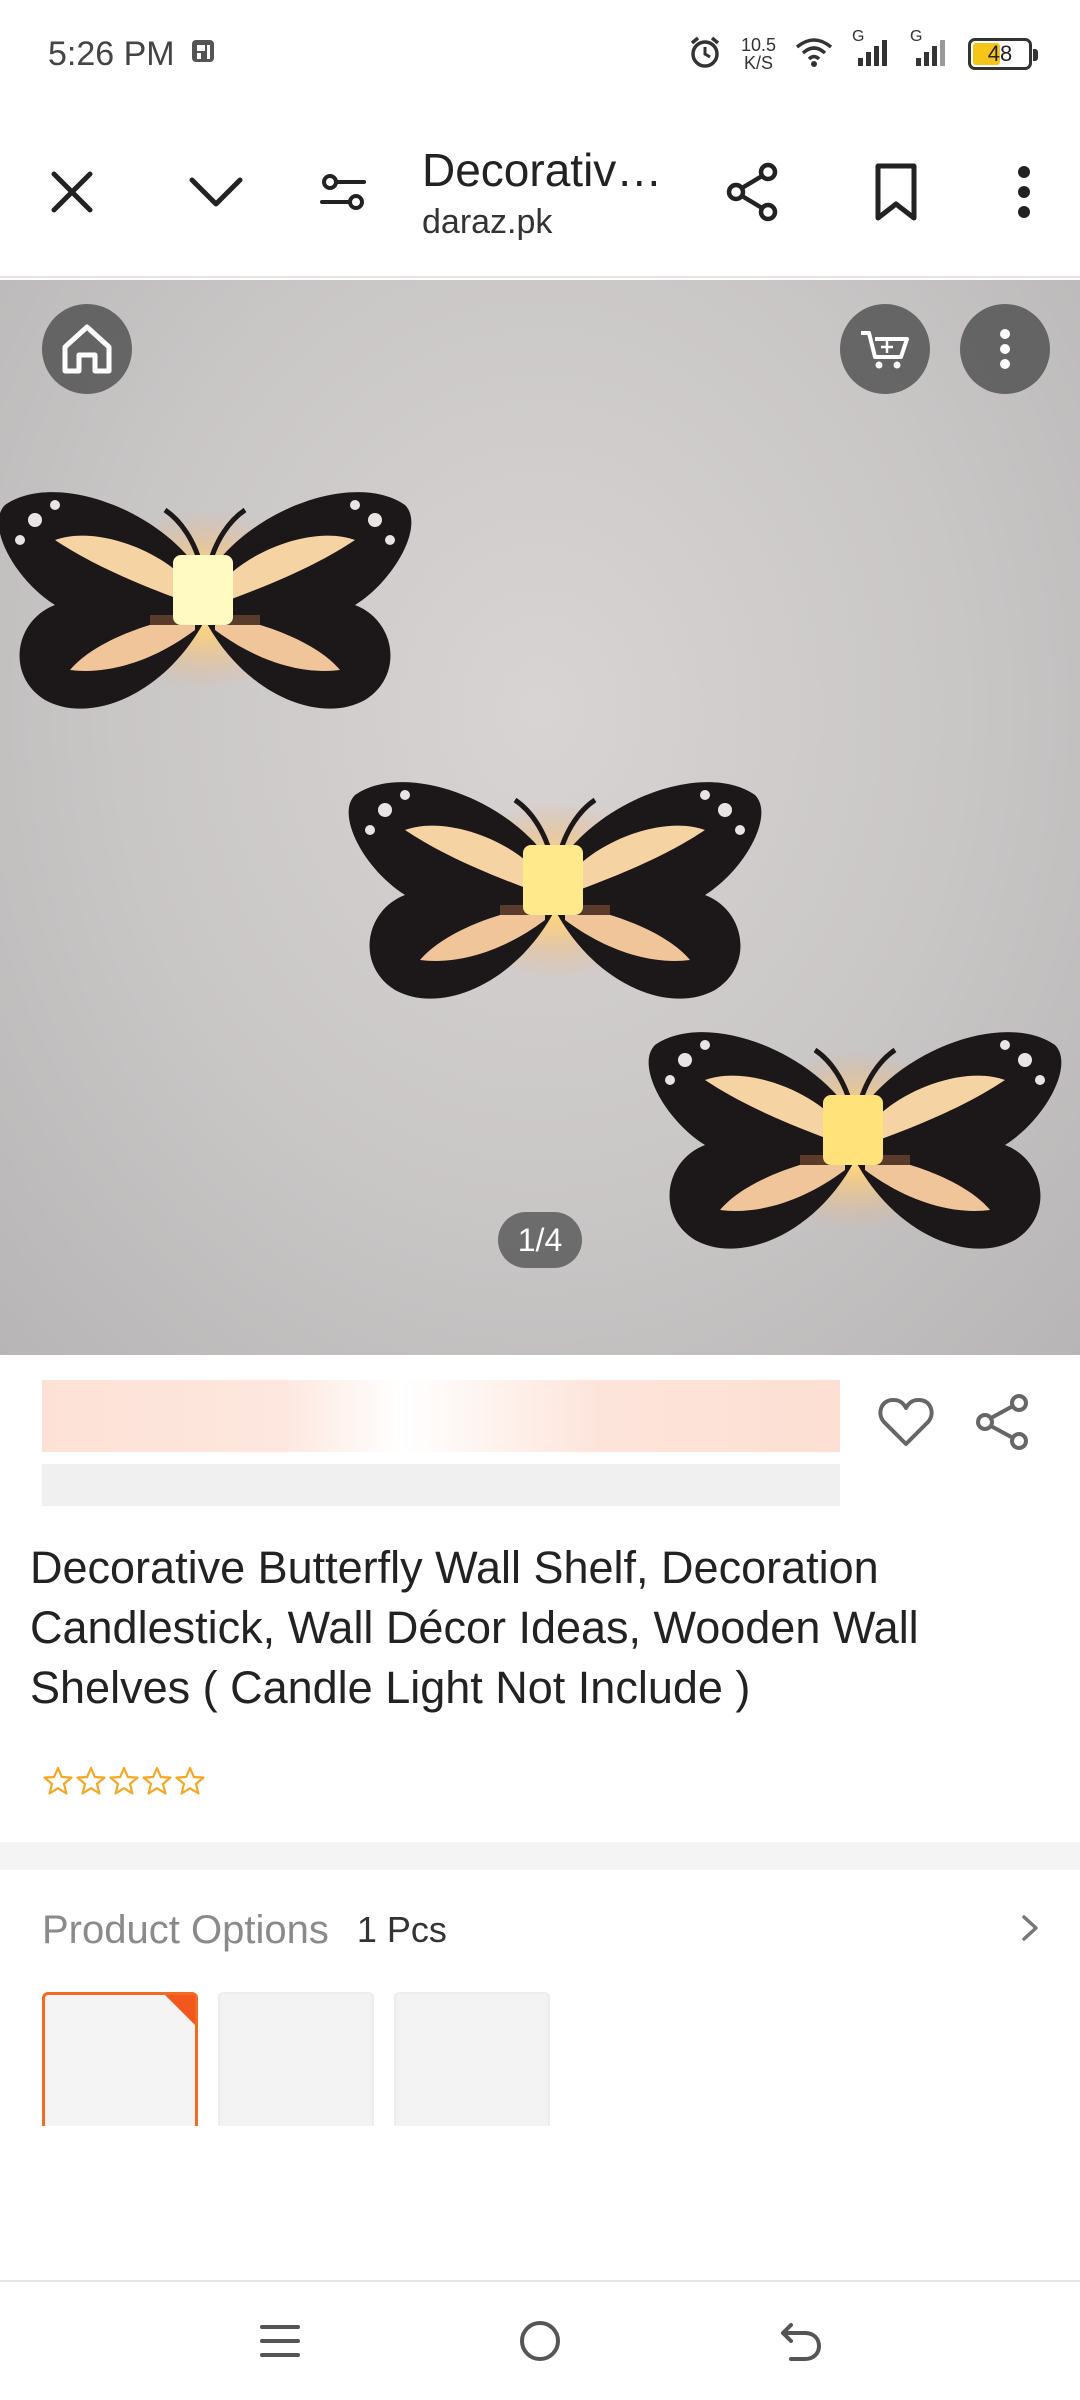 This screenshot has width=1080, height=2400. I want to click on heart-icon, so click(906, 1422).